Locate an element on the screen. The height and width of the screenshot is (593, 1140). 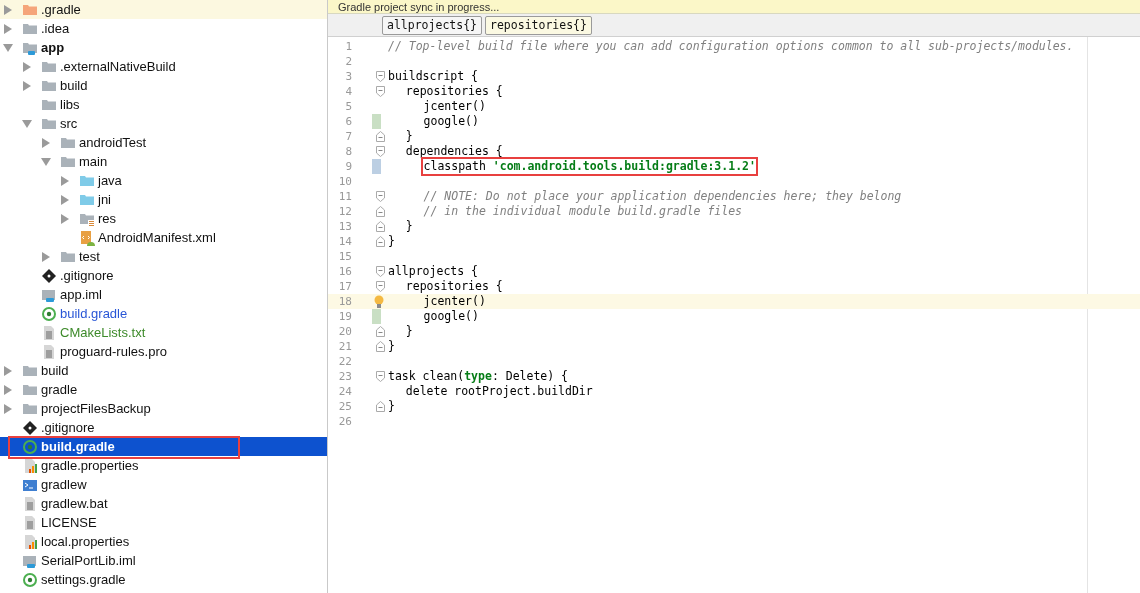
lightbulb-icon is located at coordinates (379, 302).